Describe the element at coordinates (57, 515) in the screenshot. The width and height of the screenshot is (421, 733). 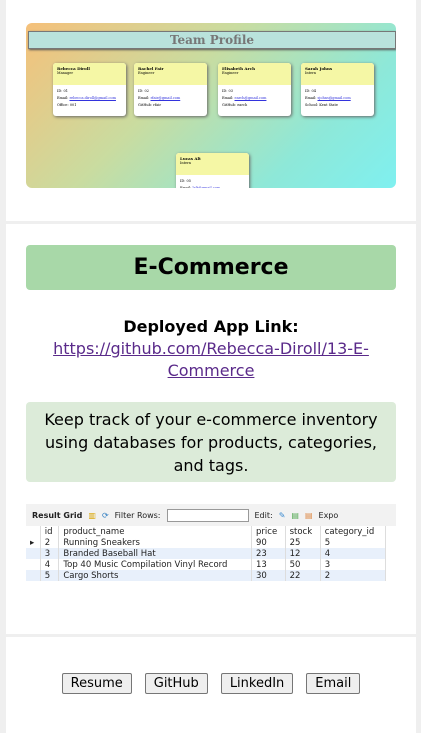
I see `result-grid-label: Result Grid` at that location.